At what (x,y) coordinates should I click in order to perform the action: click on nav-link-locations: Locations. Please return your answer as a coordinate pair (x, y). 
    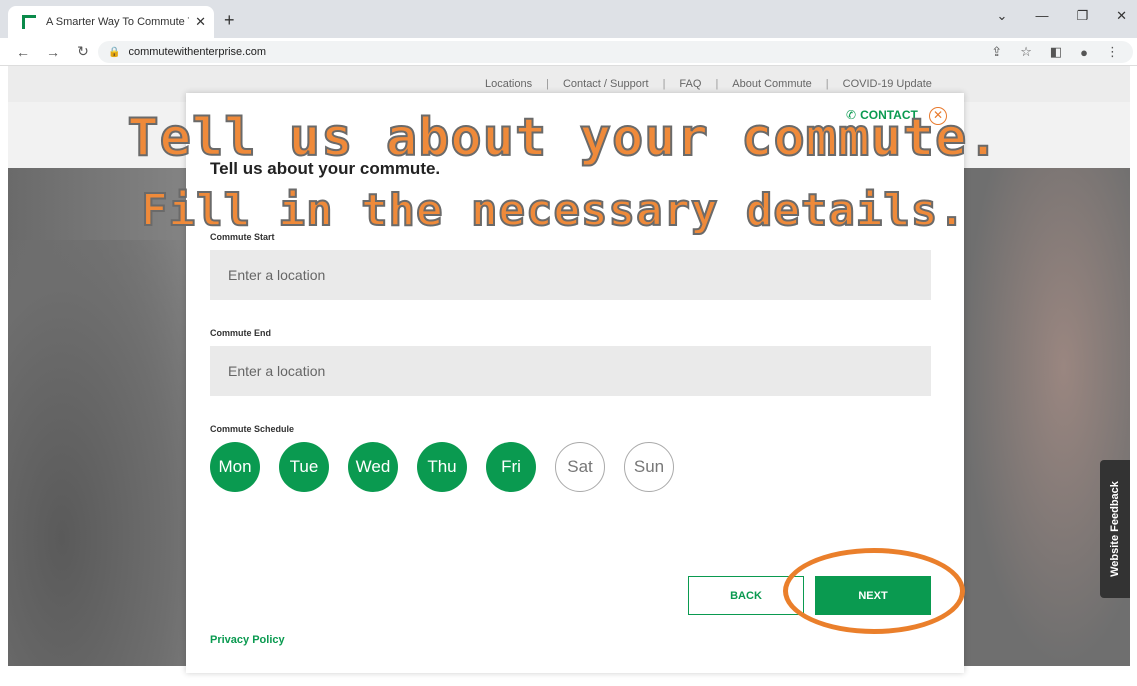
    Looking at the image, I should click on (508, 84).